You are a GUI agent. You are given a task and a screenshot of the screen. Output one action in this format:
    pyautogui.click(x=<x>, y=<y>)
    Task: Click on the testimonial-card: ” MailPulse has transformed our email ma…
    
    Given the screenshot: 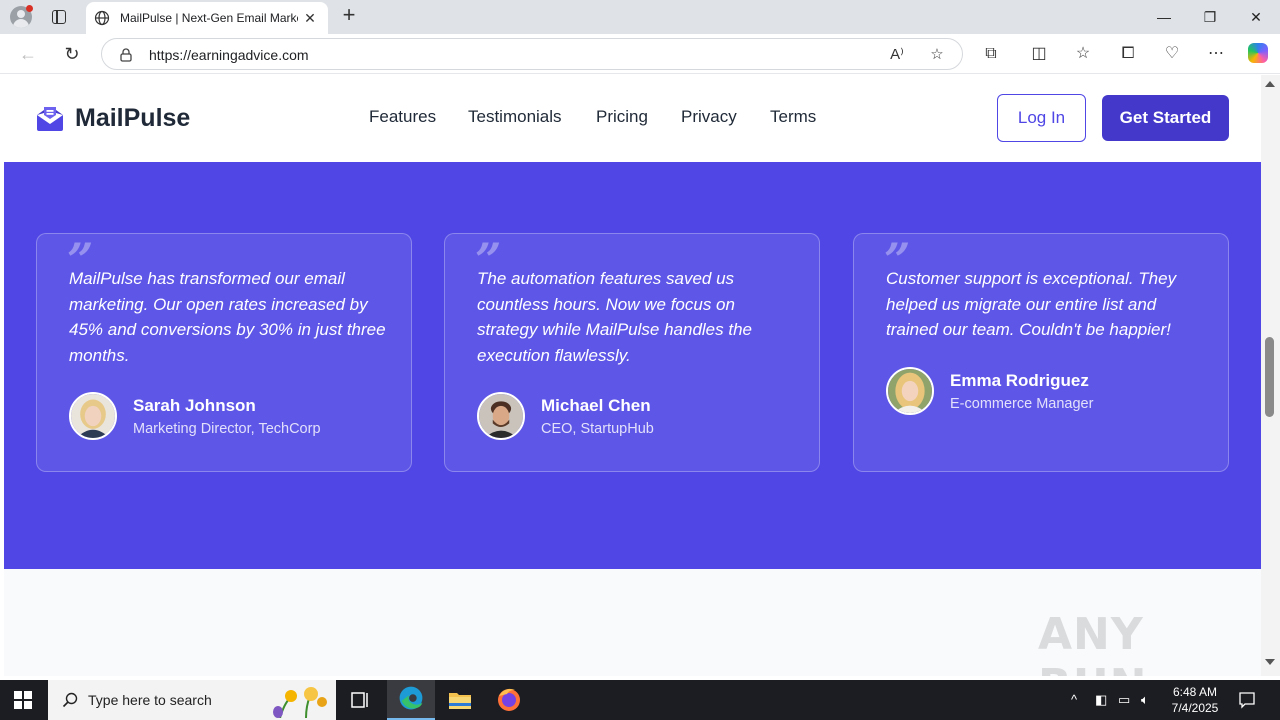 What is the action you would take?
    pyautogui.click(x=224, y=352)
    